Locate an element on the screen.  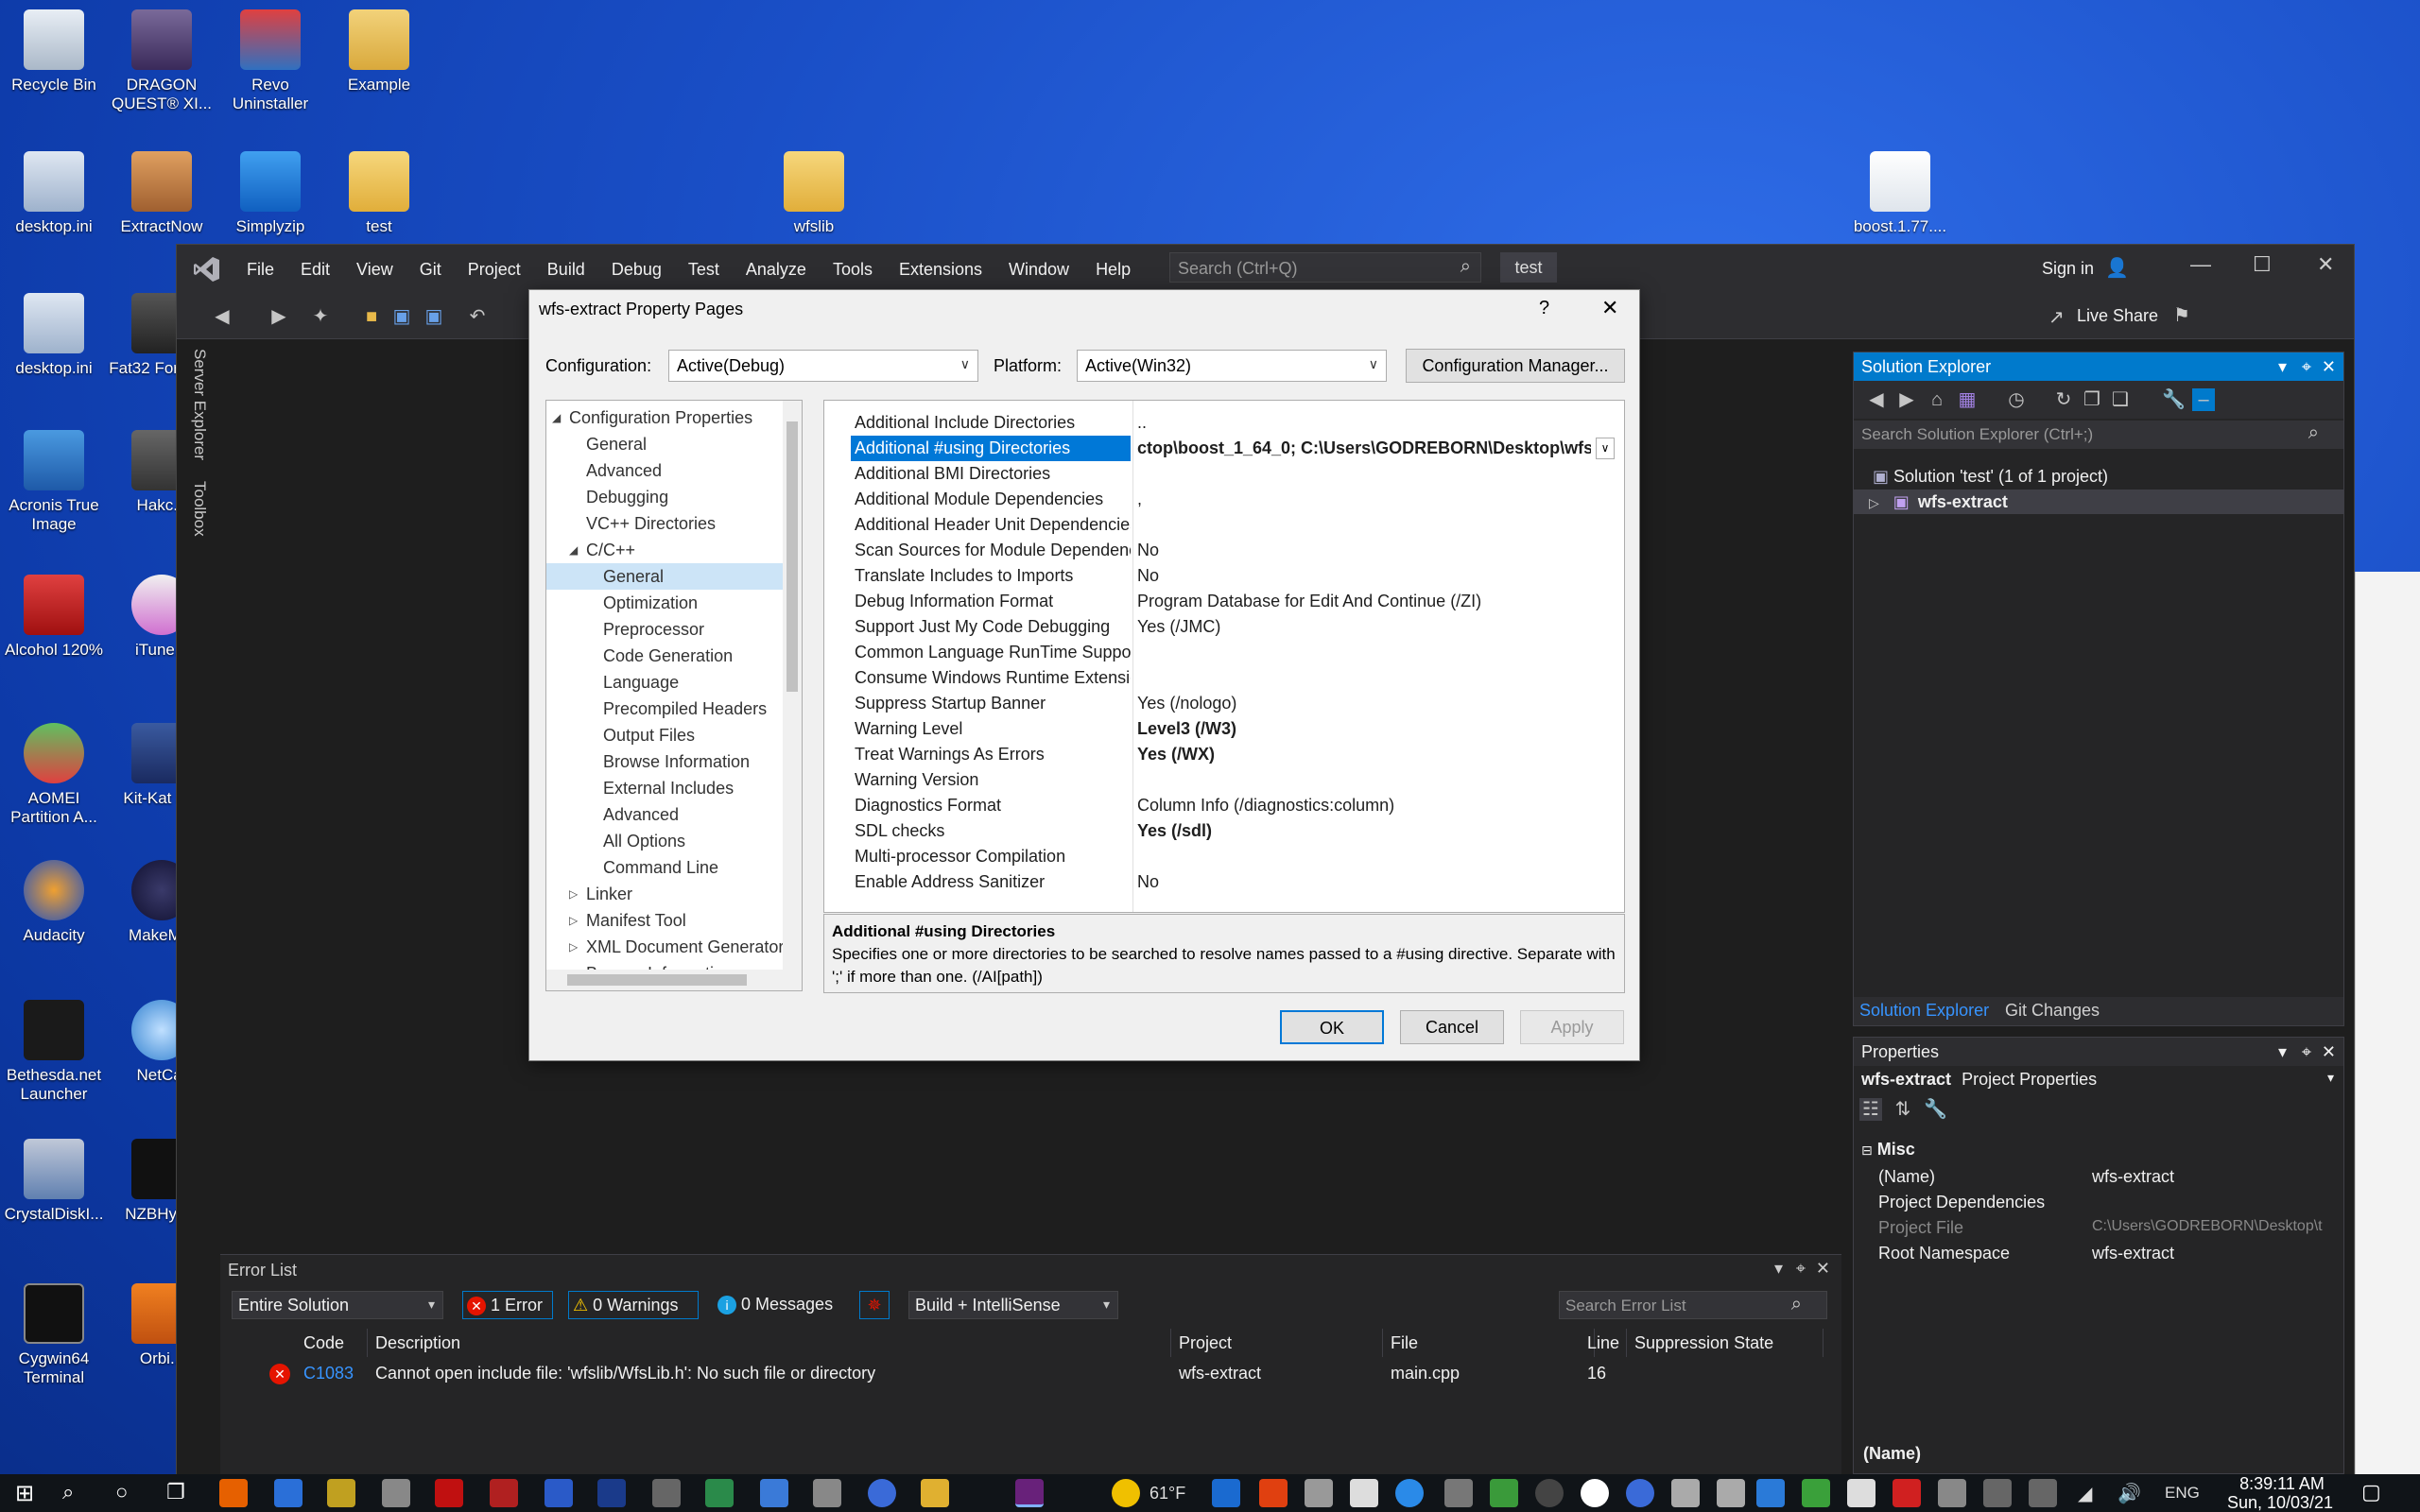
ok-button: OK is located at coordinates (1332, 1027).